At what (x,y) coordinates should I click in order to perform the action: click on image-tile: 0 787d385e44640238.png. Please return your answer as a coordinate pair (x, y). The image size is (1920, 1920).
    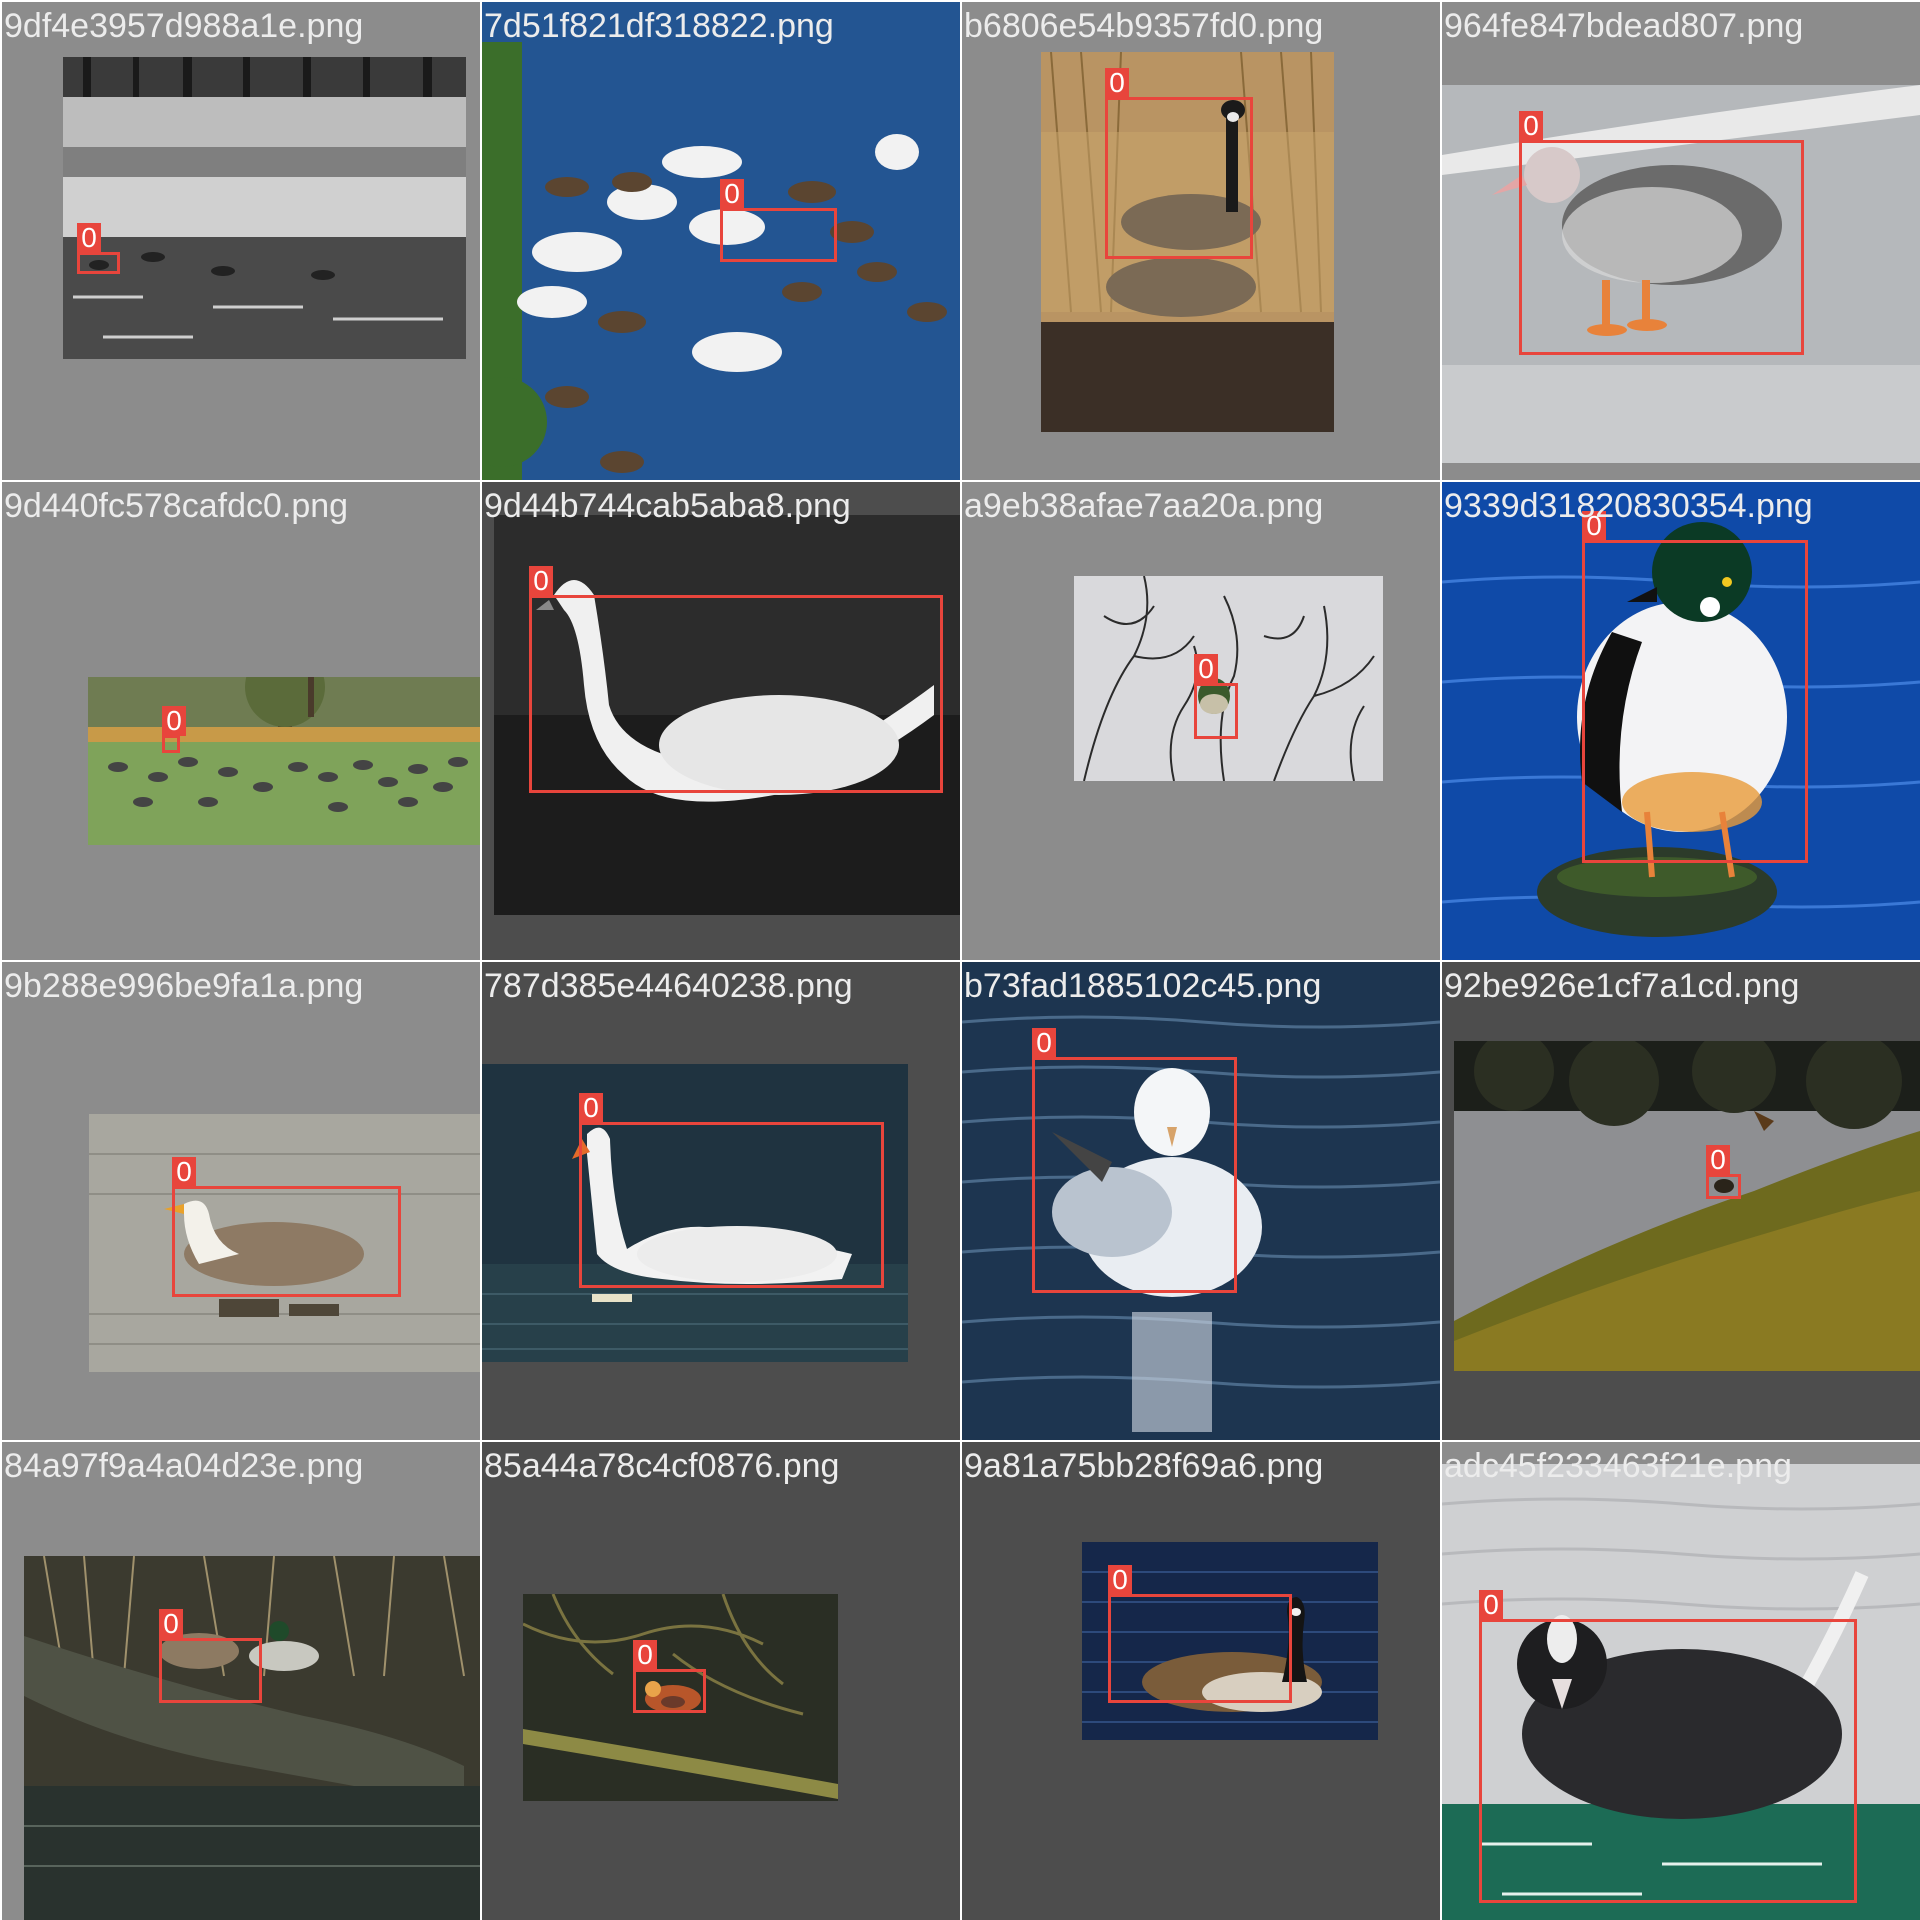
    Looking at the image, I should click on (721, 1201).